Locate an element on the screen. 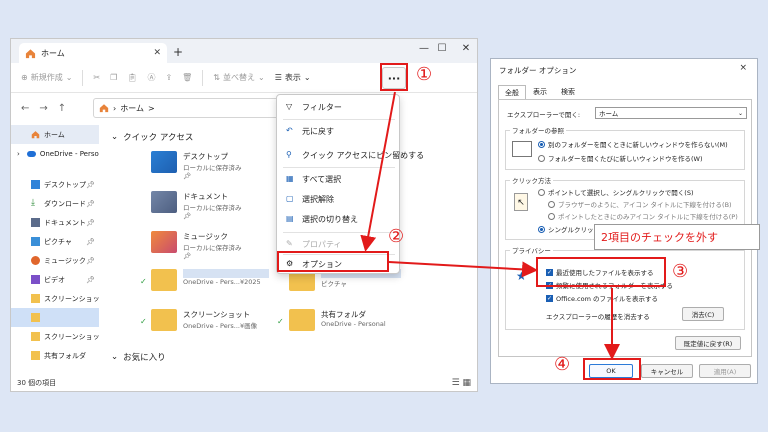 The height and width of the screenshot is (432, 768). arrow-step2-to-step3 is located at coordinates (463, 269).